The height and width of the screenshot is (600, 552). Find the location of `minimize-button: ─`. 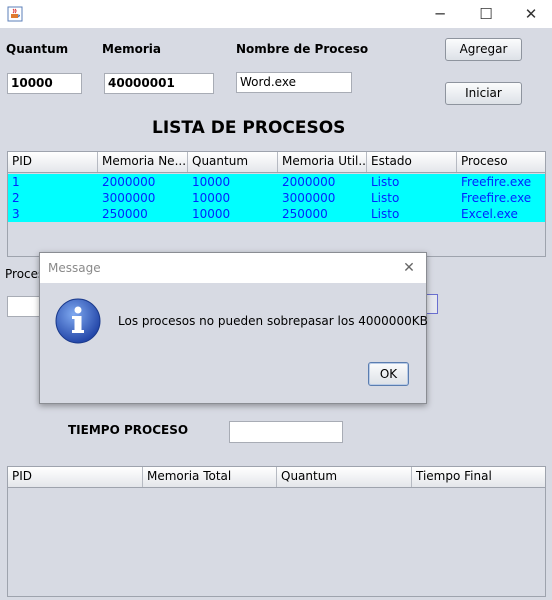

minimize-button: ─ is located at coordinates (440, 14).